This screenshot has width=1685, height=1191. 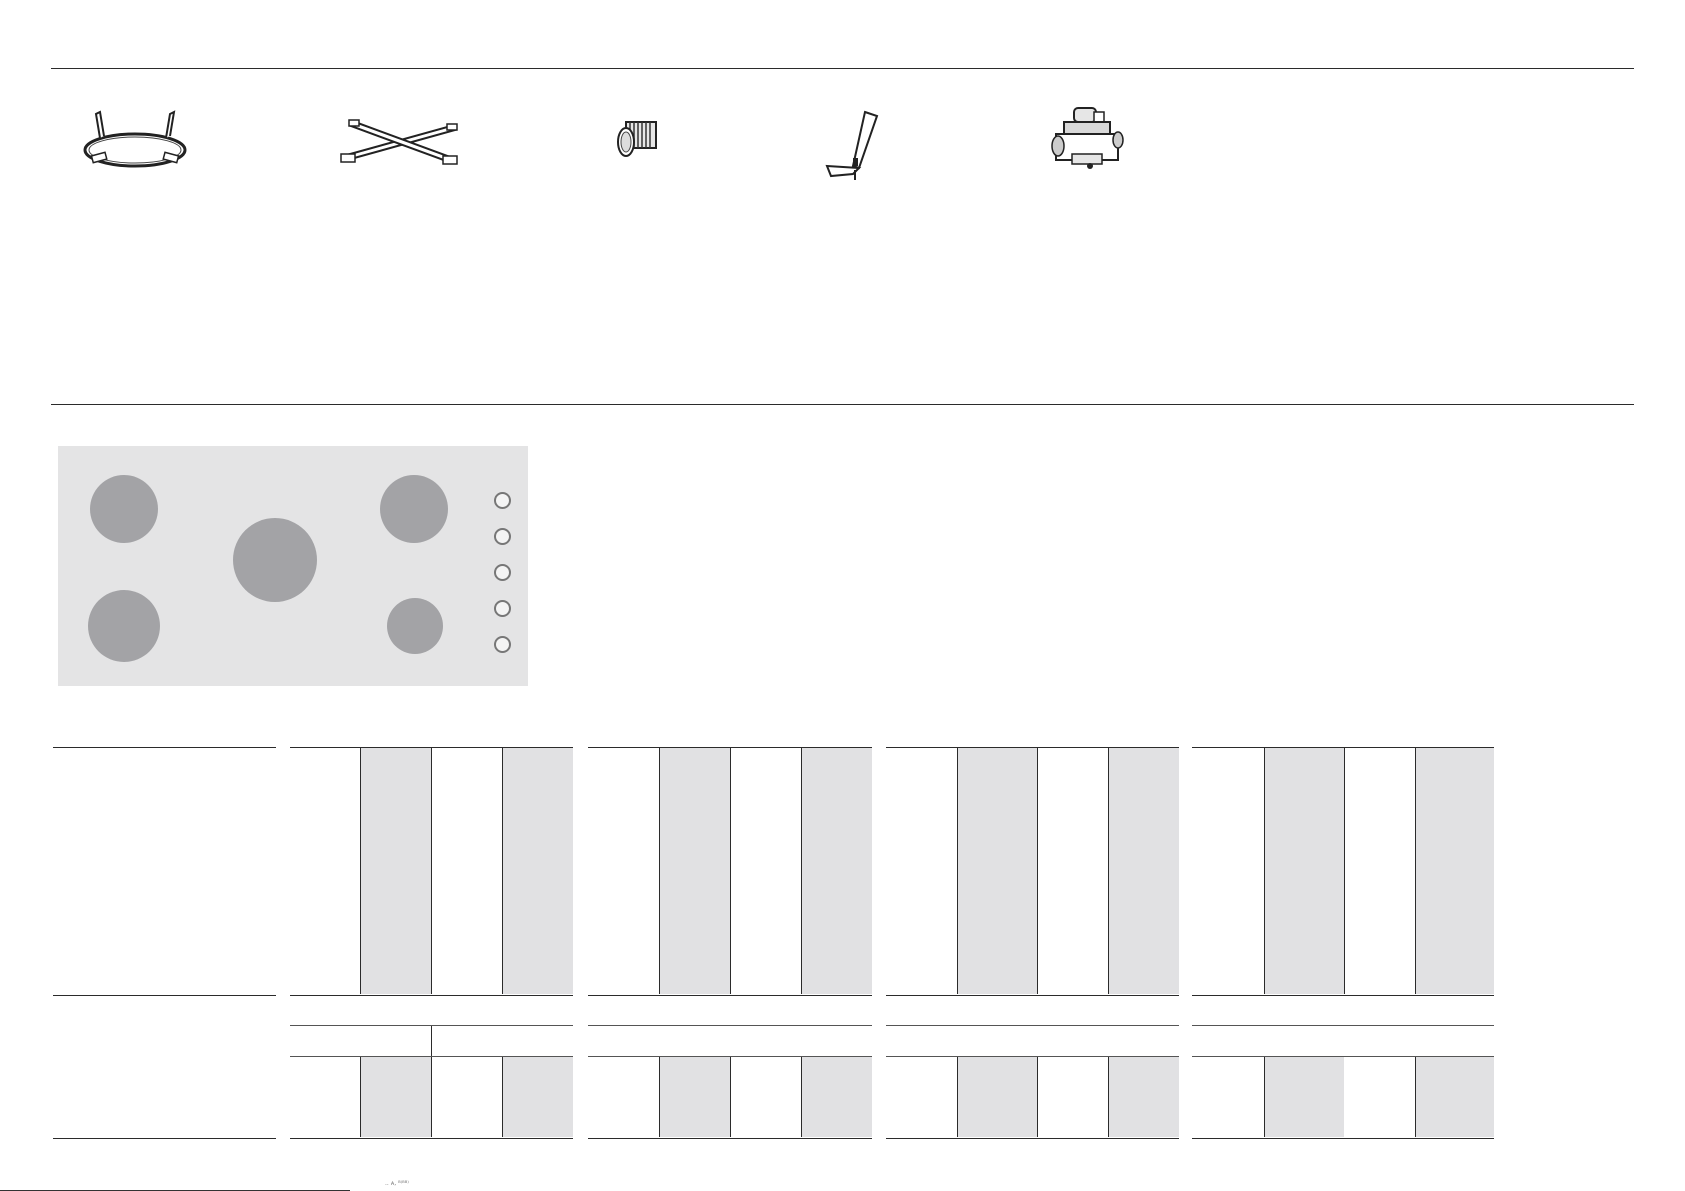 What do you see at coordinates (124, 626) in the screenshot?
I see `burner-front-left` at bounding box center [124, 626].